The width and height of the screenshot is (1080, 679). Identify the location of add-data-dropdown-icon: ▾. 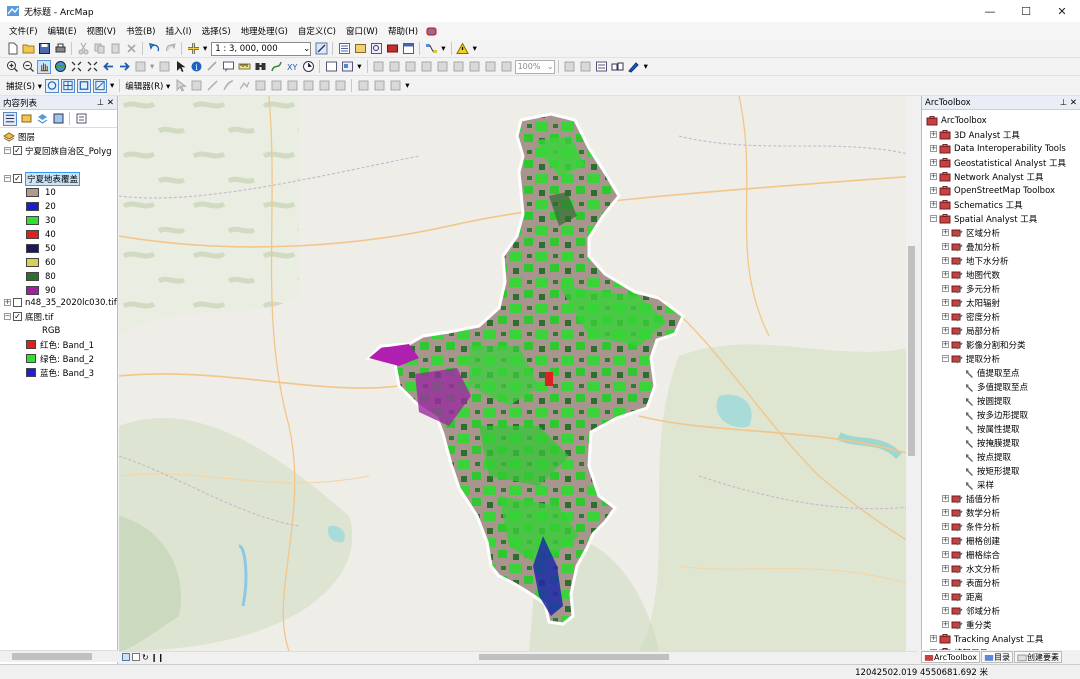
(205, 49).